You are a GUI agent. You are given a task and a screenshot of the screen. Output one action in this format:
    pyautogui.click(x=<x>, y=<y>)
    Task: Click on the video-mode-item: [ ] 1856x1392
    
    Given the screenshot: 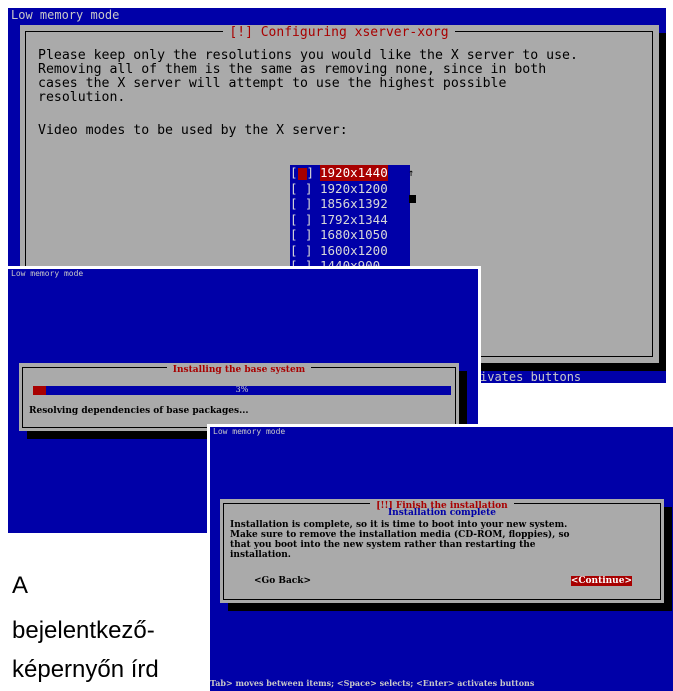 What is the action you would take?
    pyautogui.click(x=350, y=204)
    